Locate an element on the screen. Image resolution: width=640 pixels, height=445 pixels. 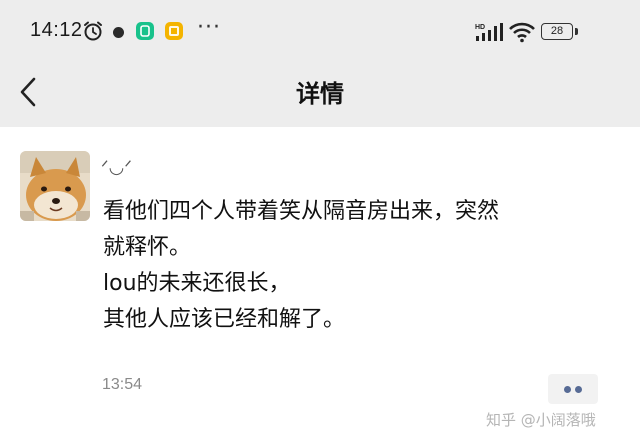
network-label: HD is located at coordinates (480, 27).